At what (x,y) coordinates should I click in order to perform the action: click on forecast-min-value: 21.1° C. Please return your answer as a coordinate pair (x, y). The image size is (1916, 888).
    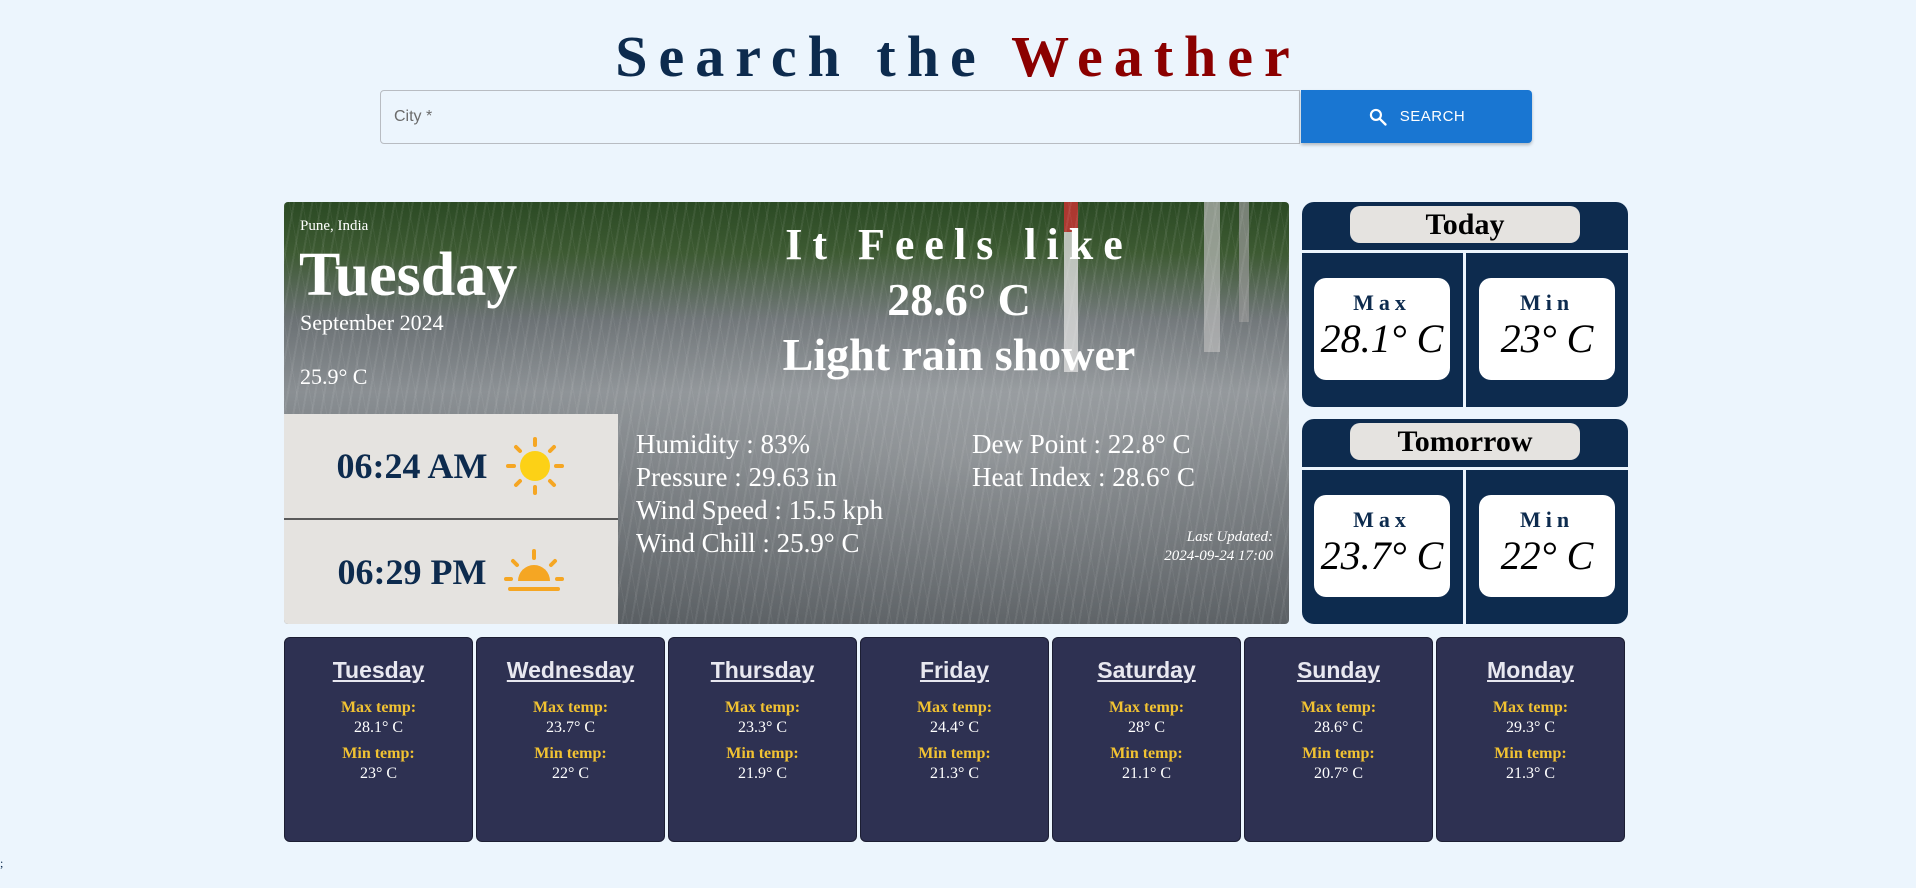
    Looking at the image, I should click on (1146, 773).